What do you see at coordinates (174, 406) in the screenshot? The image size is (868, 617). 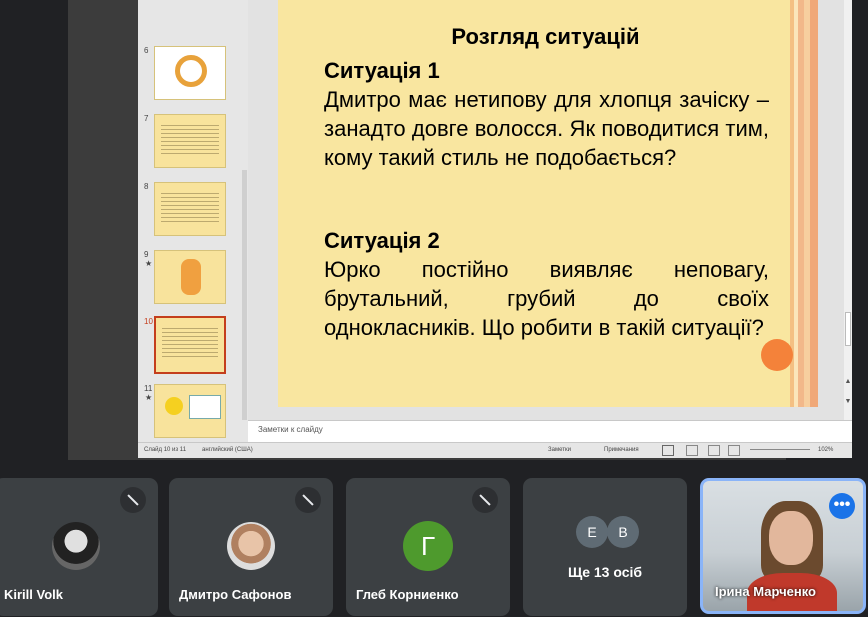 I see `smiley-icon` at bounding box center [174, 406].